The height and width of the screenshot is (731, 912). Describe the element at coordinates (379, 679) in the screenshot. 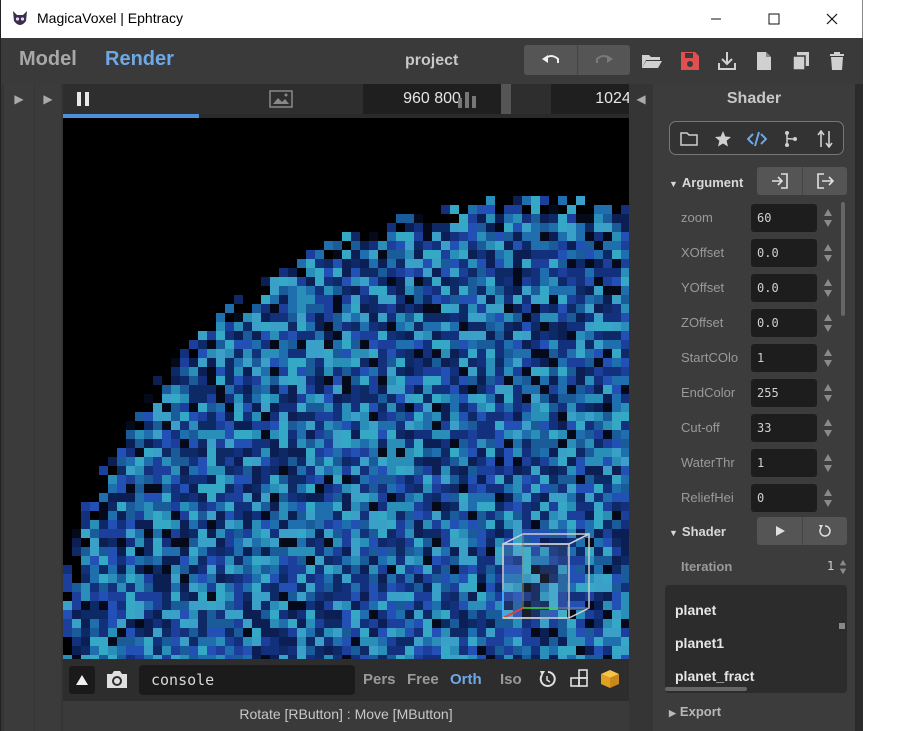

I see `projection-pers: Pers` at that location.